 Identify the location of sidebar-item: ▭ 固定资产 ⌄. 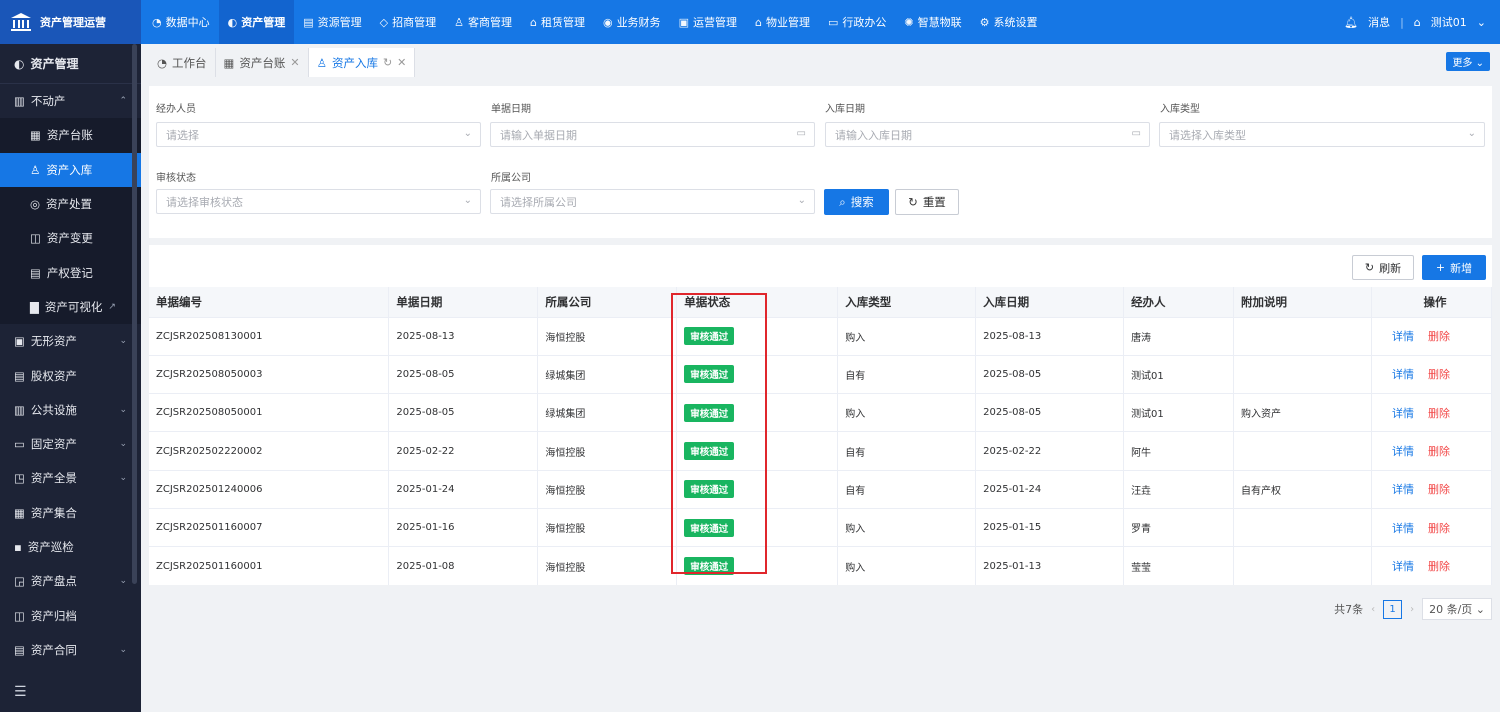
(70, 444).